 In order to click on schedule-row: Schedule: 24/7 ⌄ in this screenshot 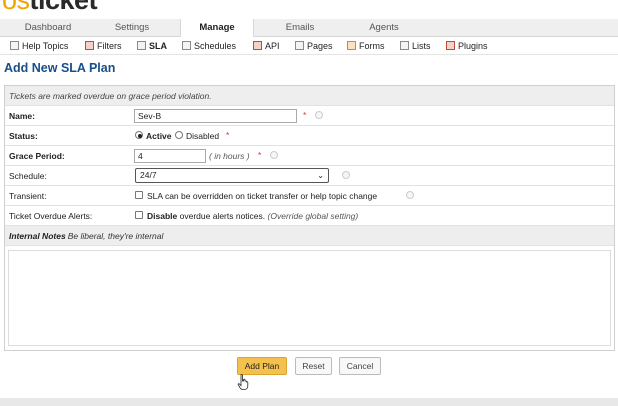, I will do `click(309, 176)`.